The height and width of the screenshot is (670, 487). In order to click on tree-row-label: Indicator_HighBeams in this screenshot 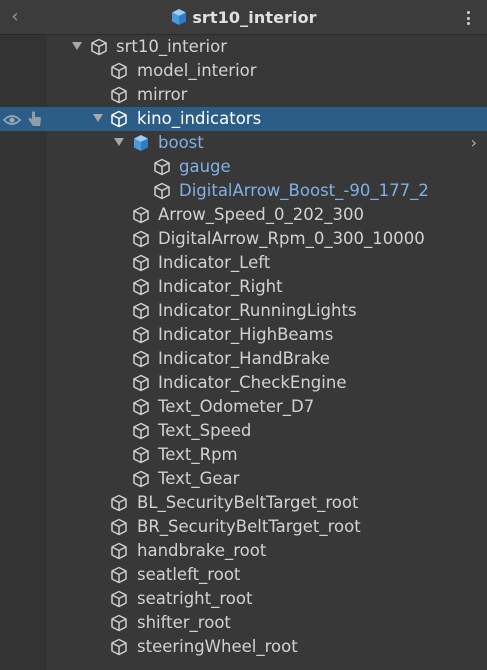, I will do `click(246, 334)`.